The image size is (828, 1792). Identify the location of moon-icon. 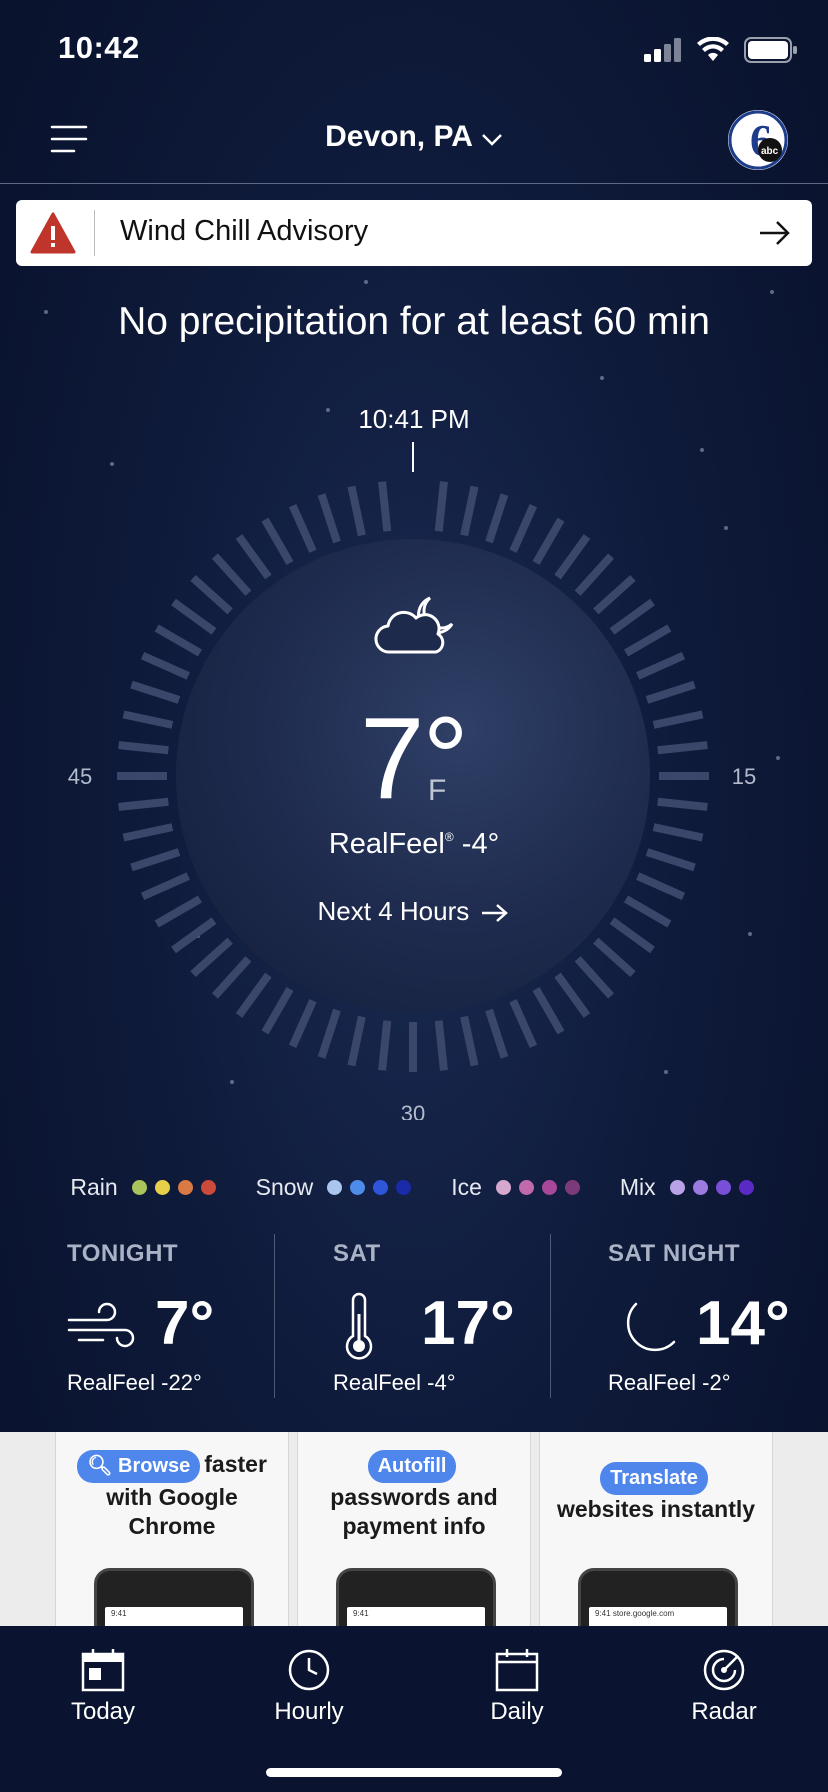
(651, 1327).